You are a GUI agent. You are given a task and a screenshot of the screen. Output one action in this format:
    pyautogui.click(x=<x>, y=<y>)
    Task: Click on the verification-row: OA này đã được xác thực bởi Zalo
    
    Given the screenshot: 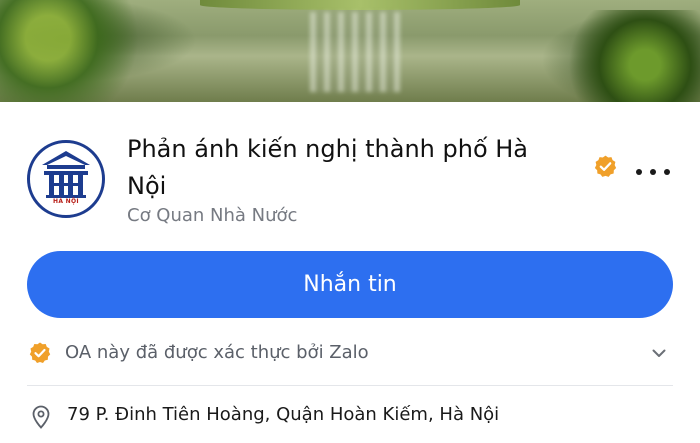 What is the action you would take?
    pyautogui.click(x=350, y=353)
    